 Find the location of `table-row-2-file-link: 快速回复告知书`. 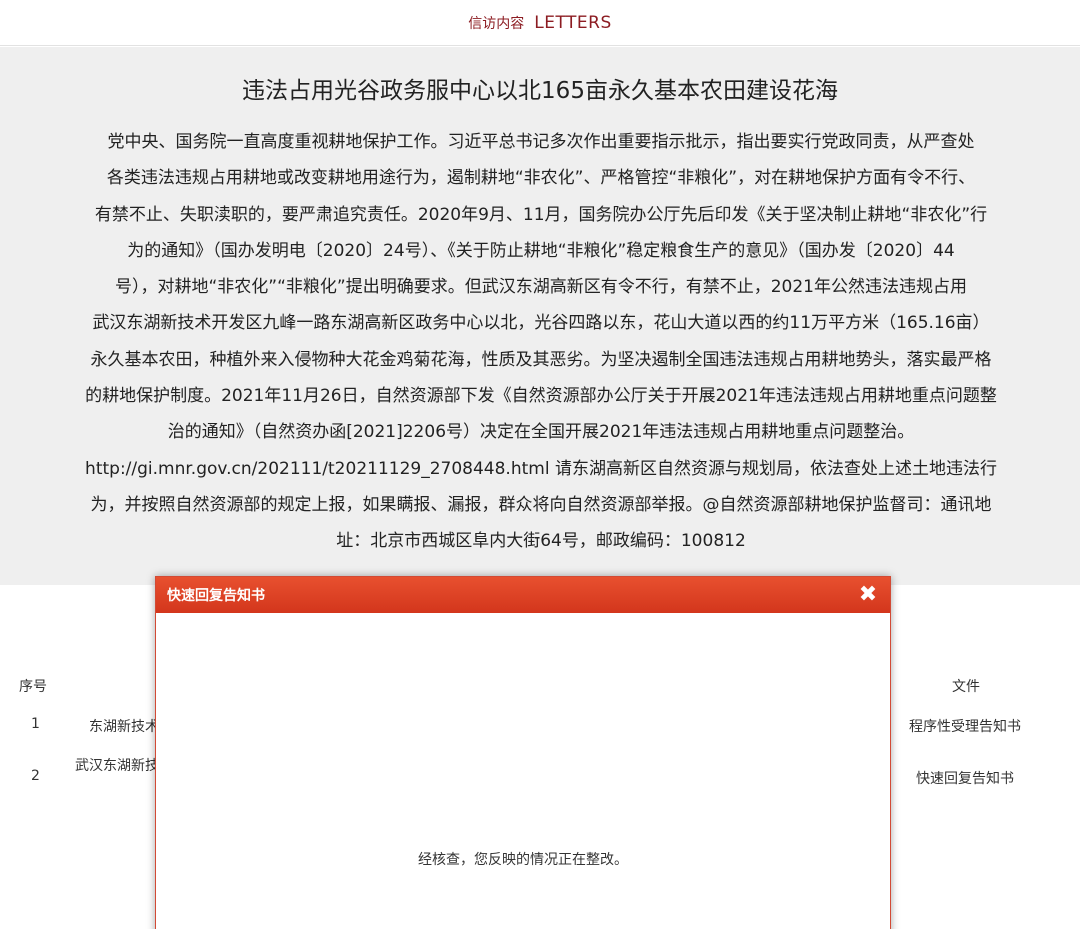

table-row-2-file-link: 快速回复告知书 is located at coordinates (965, 778).